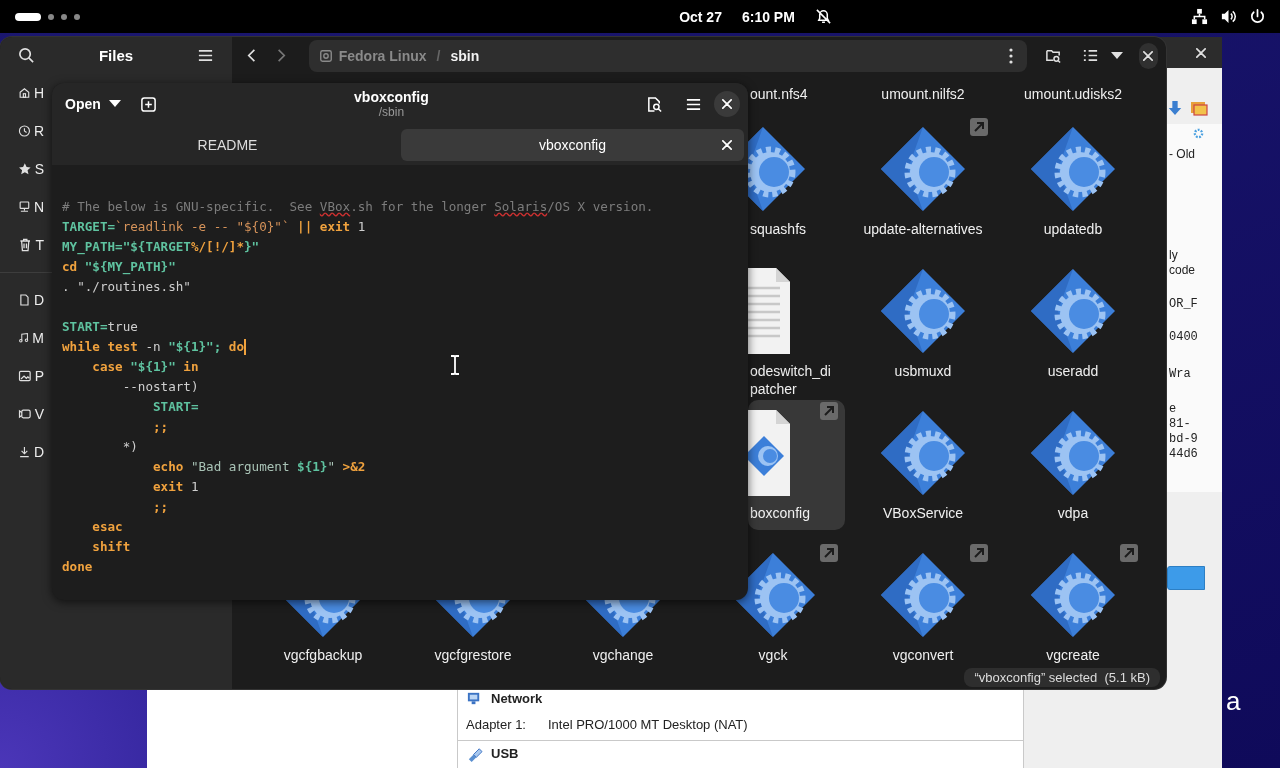 The width and height of the screenshot is (1280, 768). What do you see at coordinates (1180, 374) in the screenshot?
I see `detail-text: Wra` at bounding box center [1180, 374].